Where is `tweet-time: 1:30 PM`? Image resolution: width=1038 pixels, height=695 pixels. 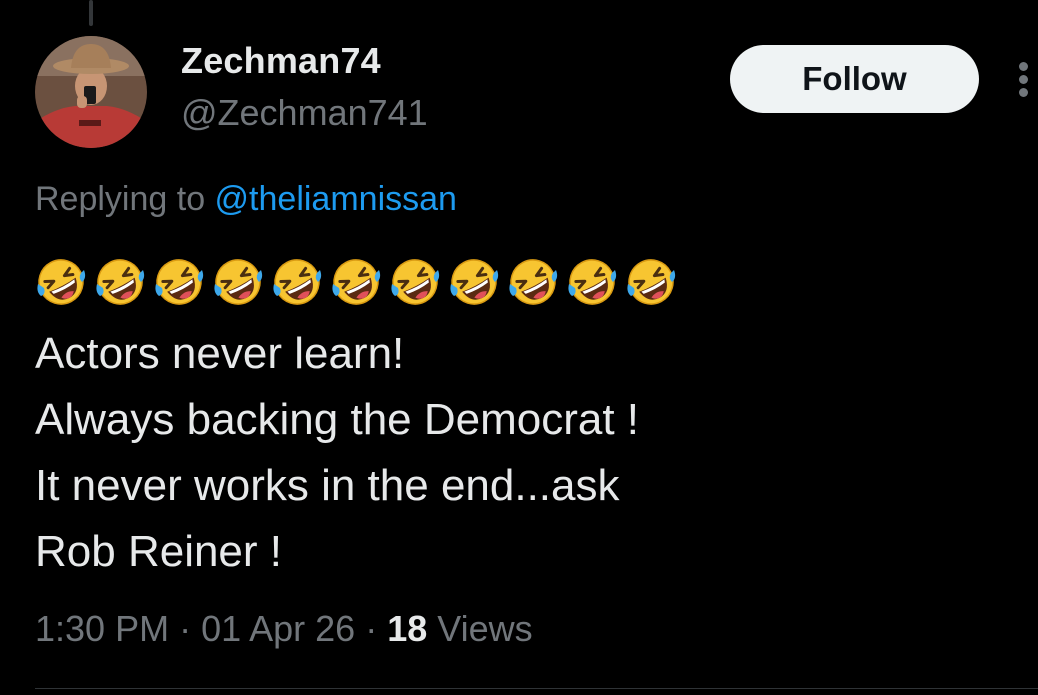 tweet-time: 1:30 PM is located at coordinates (102, 628).